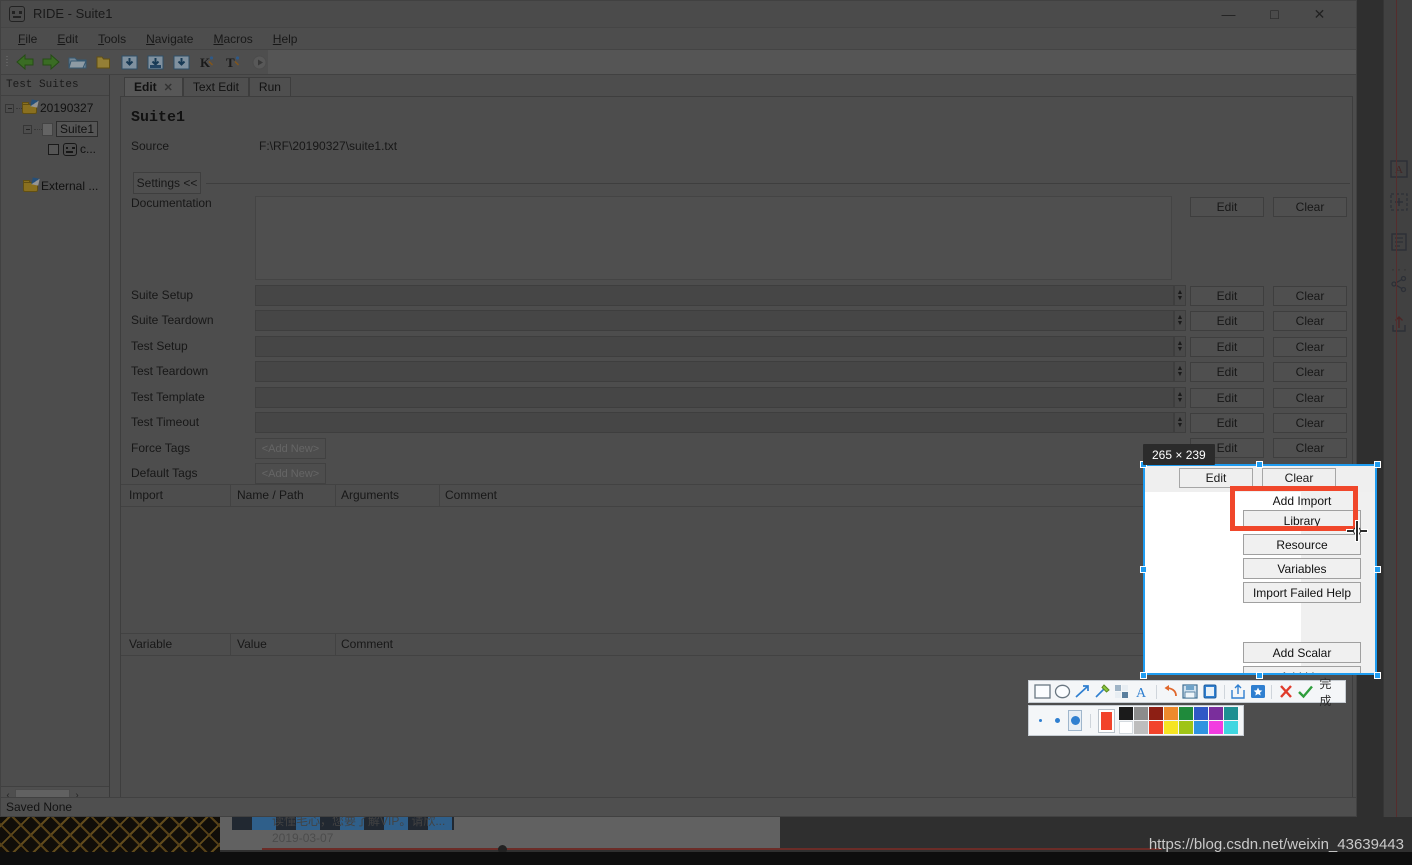  What do you see at coordinates (1141, 713) in the screenshot?
I see `swatch-gray` at bounding box center [1141, 713].